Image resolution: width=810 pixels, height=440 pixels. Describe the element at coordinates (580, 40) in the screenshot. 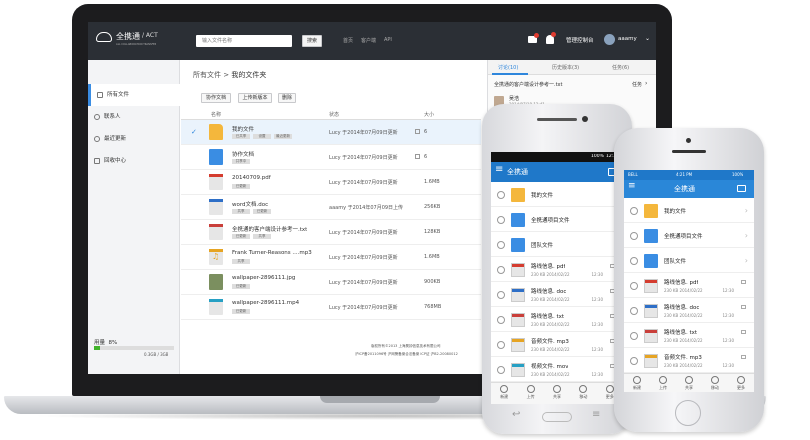

I see `console-link: 管理控制台` at that location.